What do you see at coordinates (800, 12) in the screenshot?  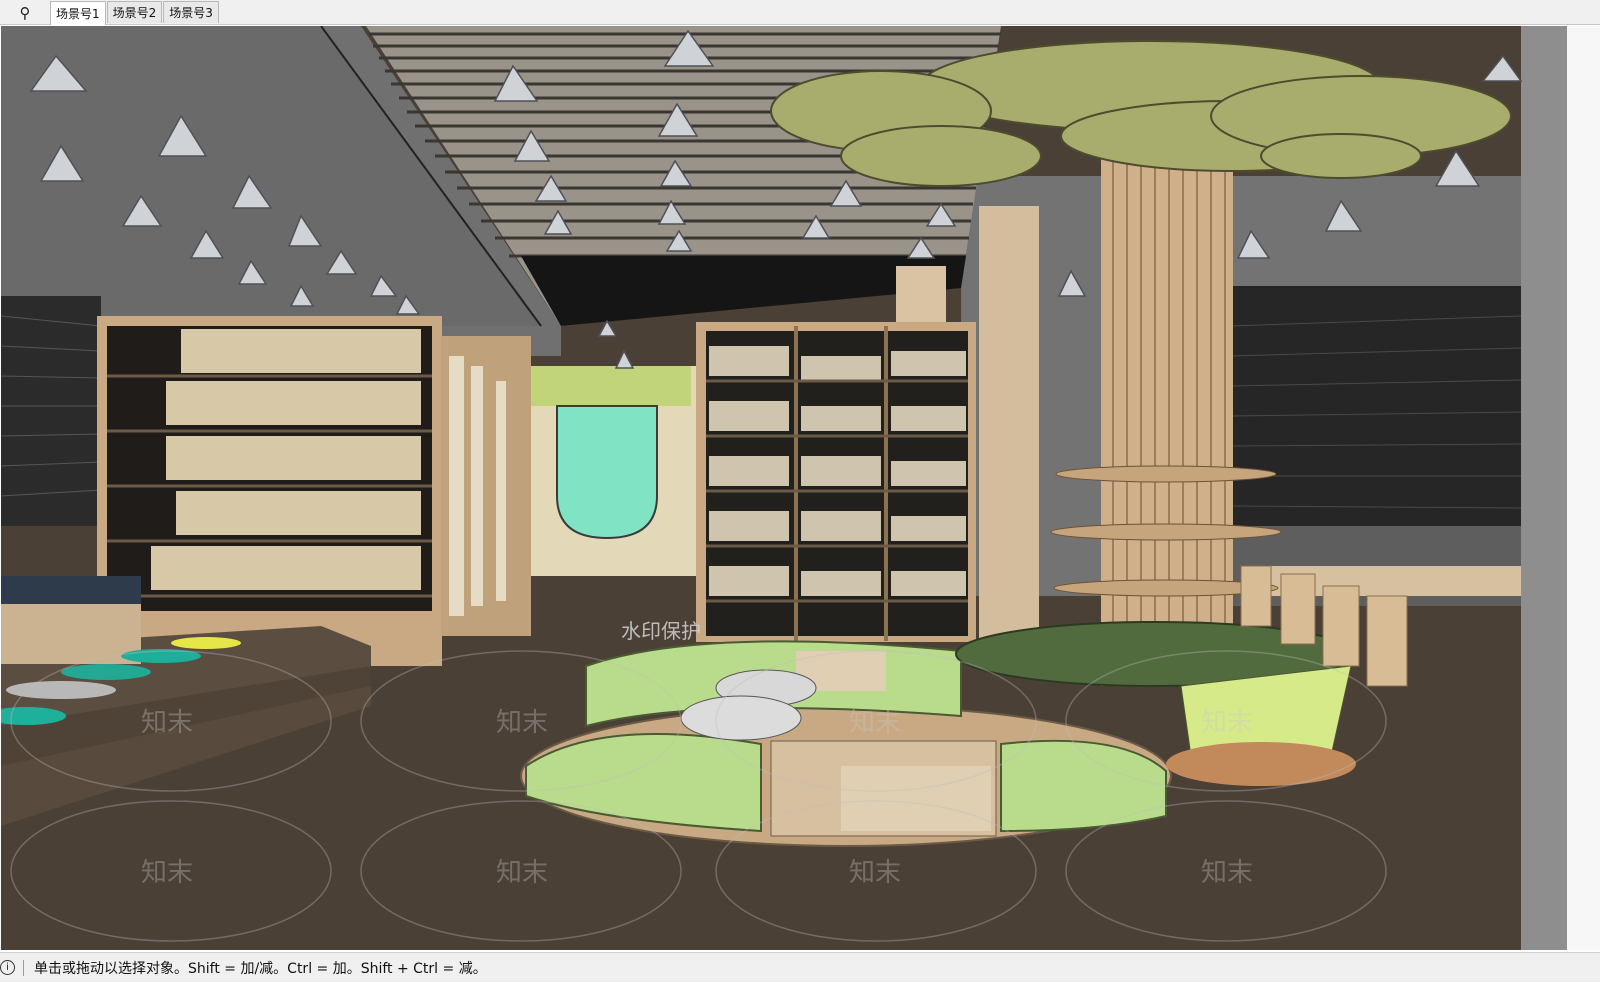 I see `scene-tab-bar: ⚲ 场景号1 场景号2 场景号3` at bounding box center [800, 12].